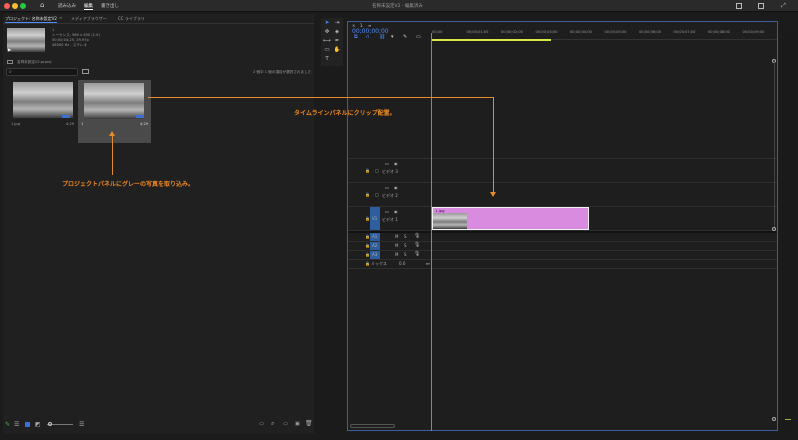 This screenshot has width=798, height=440. What do you see at coordinates (309, 423) in the screenshot?
I see `delete-icon: 🗑` at bounding box center [309, 423].